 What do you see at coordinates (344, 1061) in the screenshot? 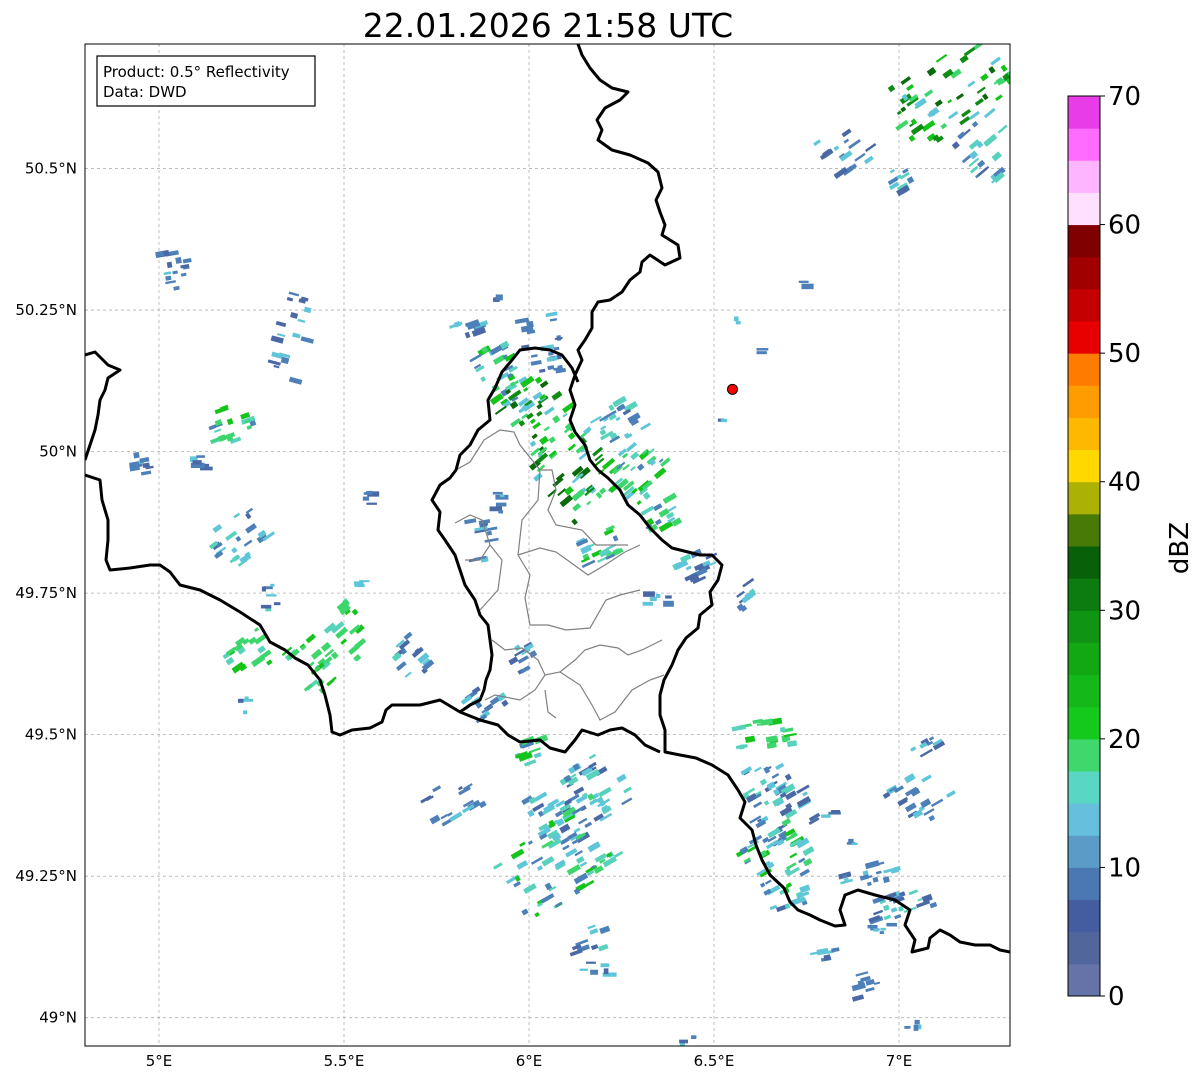
I see `x-tick-label: 5.5°E` at bounding box center [344, 1061].